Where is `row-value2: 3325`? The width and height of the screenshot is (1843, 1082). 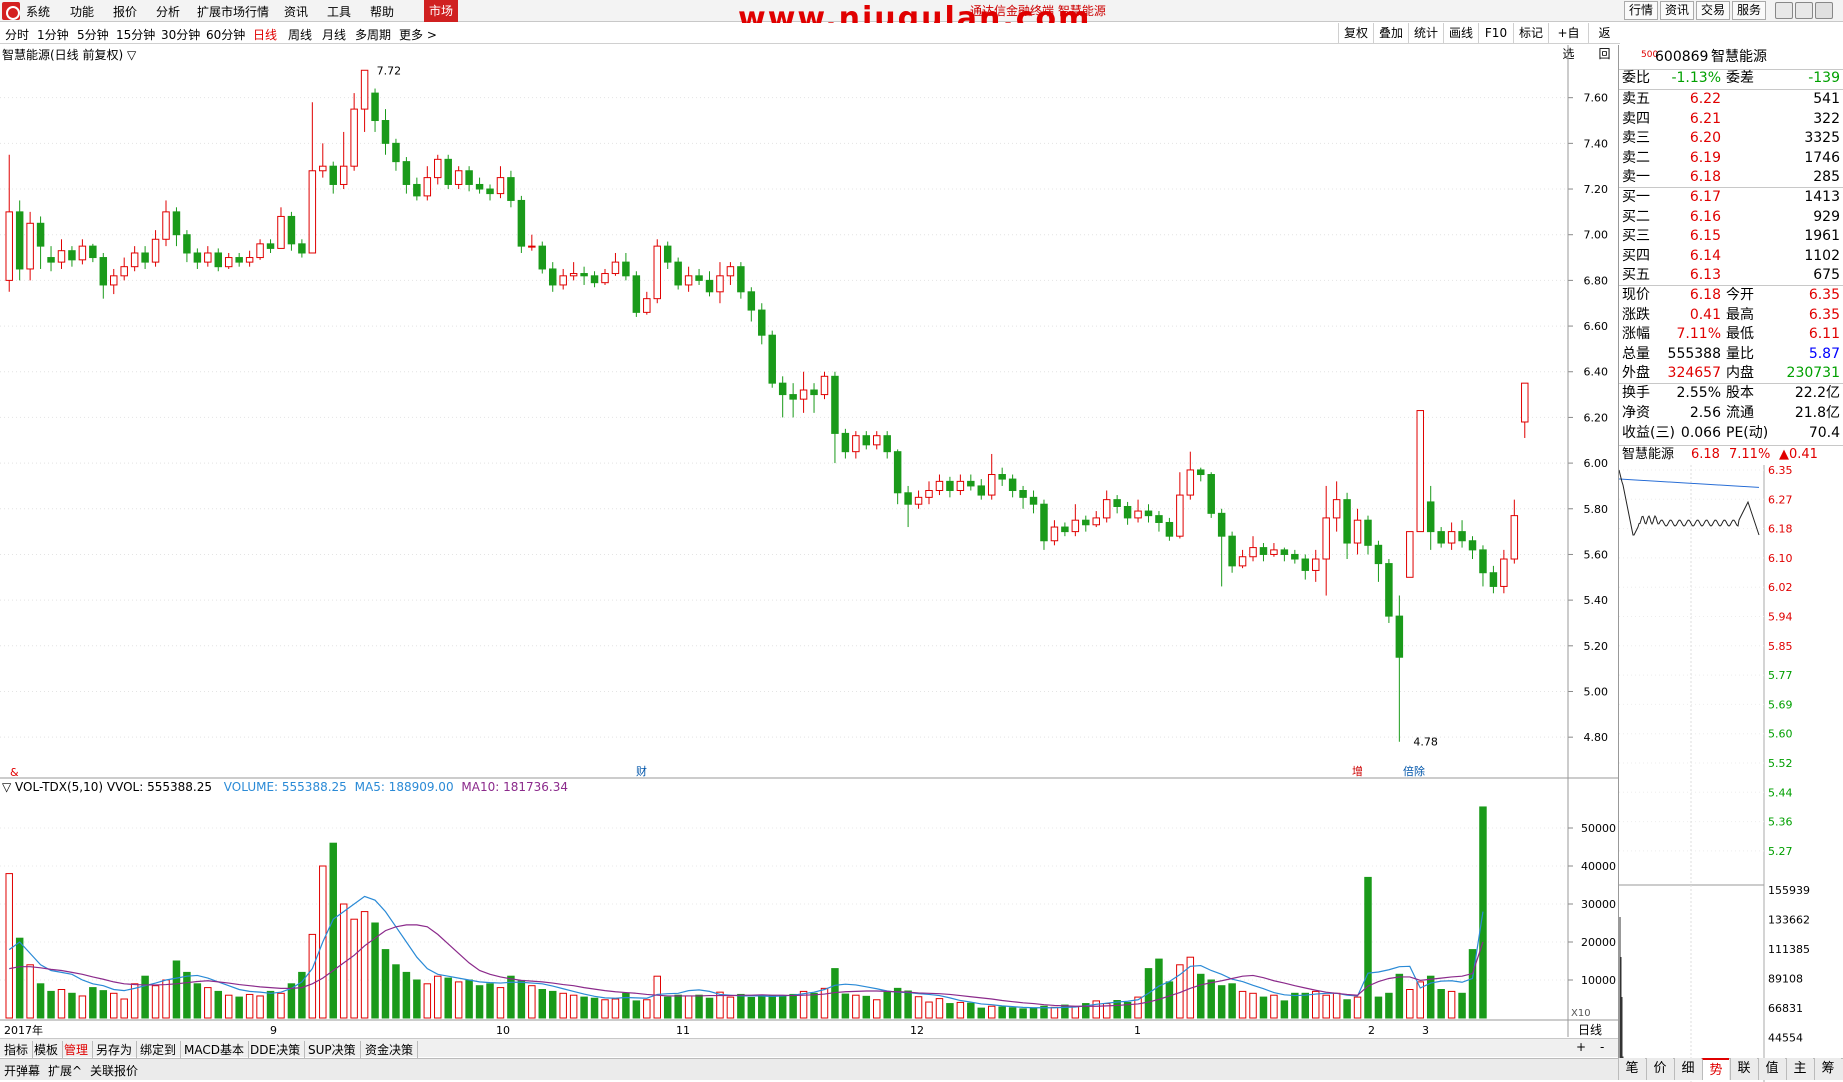
row-value2: 3325 is located at coordinates (1822, 138).